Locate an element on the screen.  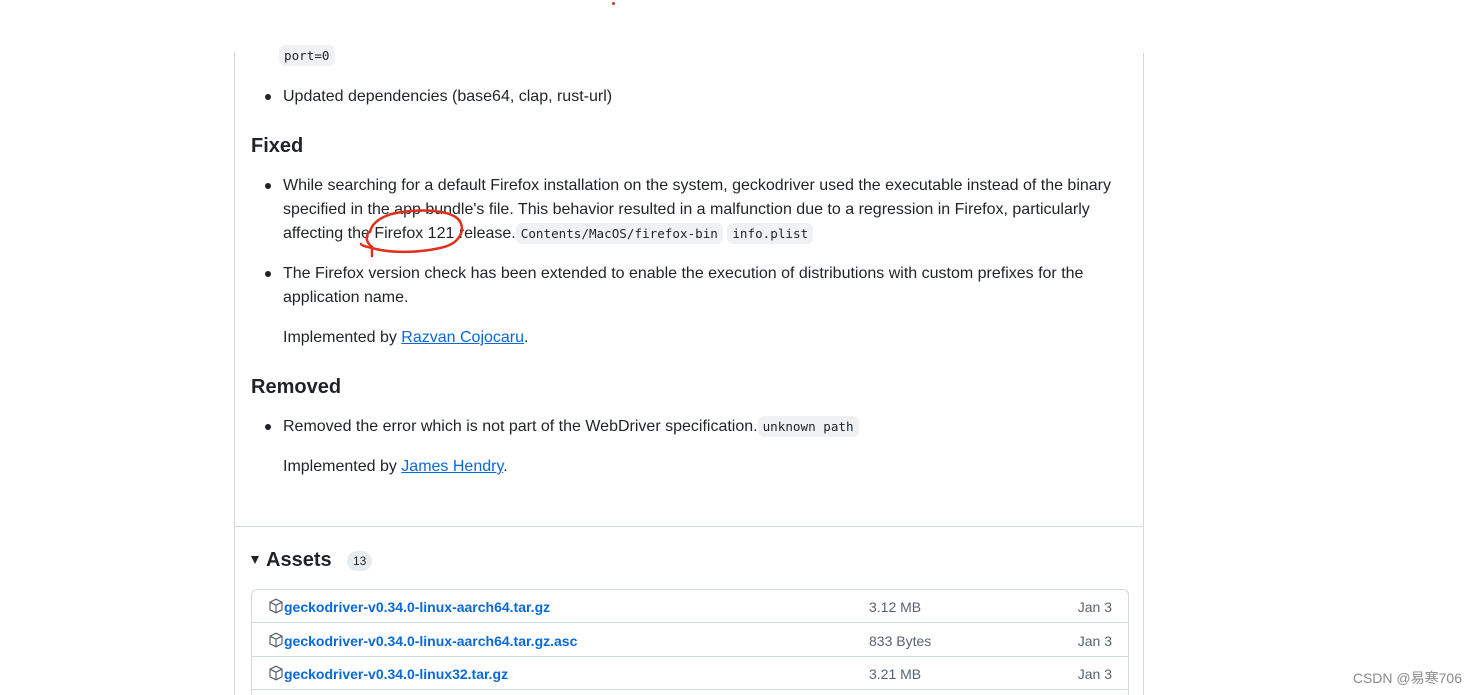
asset-download-link: geckodriver-v0.34.0-linux32.tar.gz is located at coordinates (396, 674).